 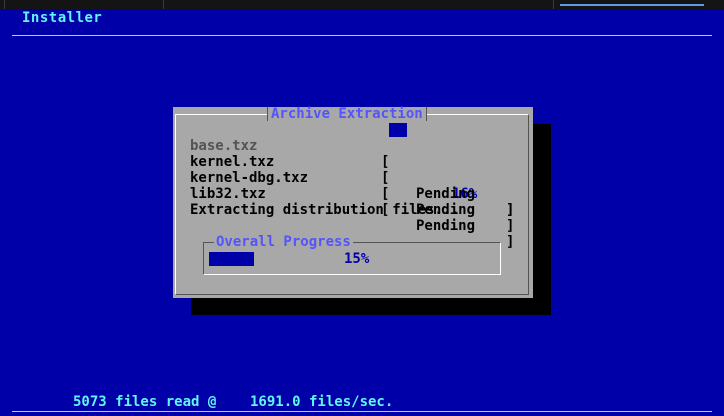 I want to click on overall-progress-box: Overall Progress 15%, so click(x=352, y=255).